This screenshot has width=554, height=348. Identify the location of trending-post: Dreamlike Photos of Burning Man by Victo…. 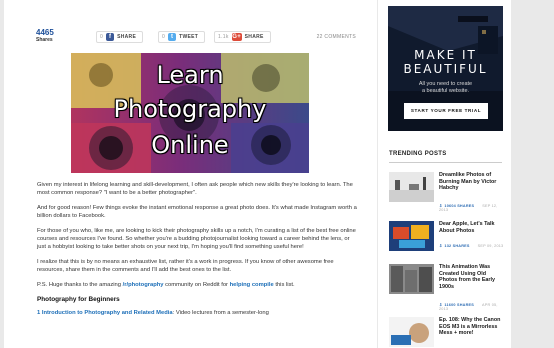
(446, 192).